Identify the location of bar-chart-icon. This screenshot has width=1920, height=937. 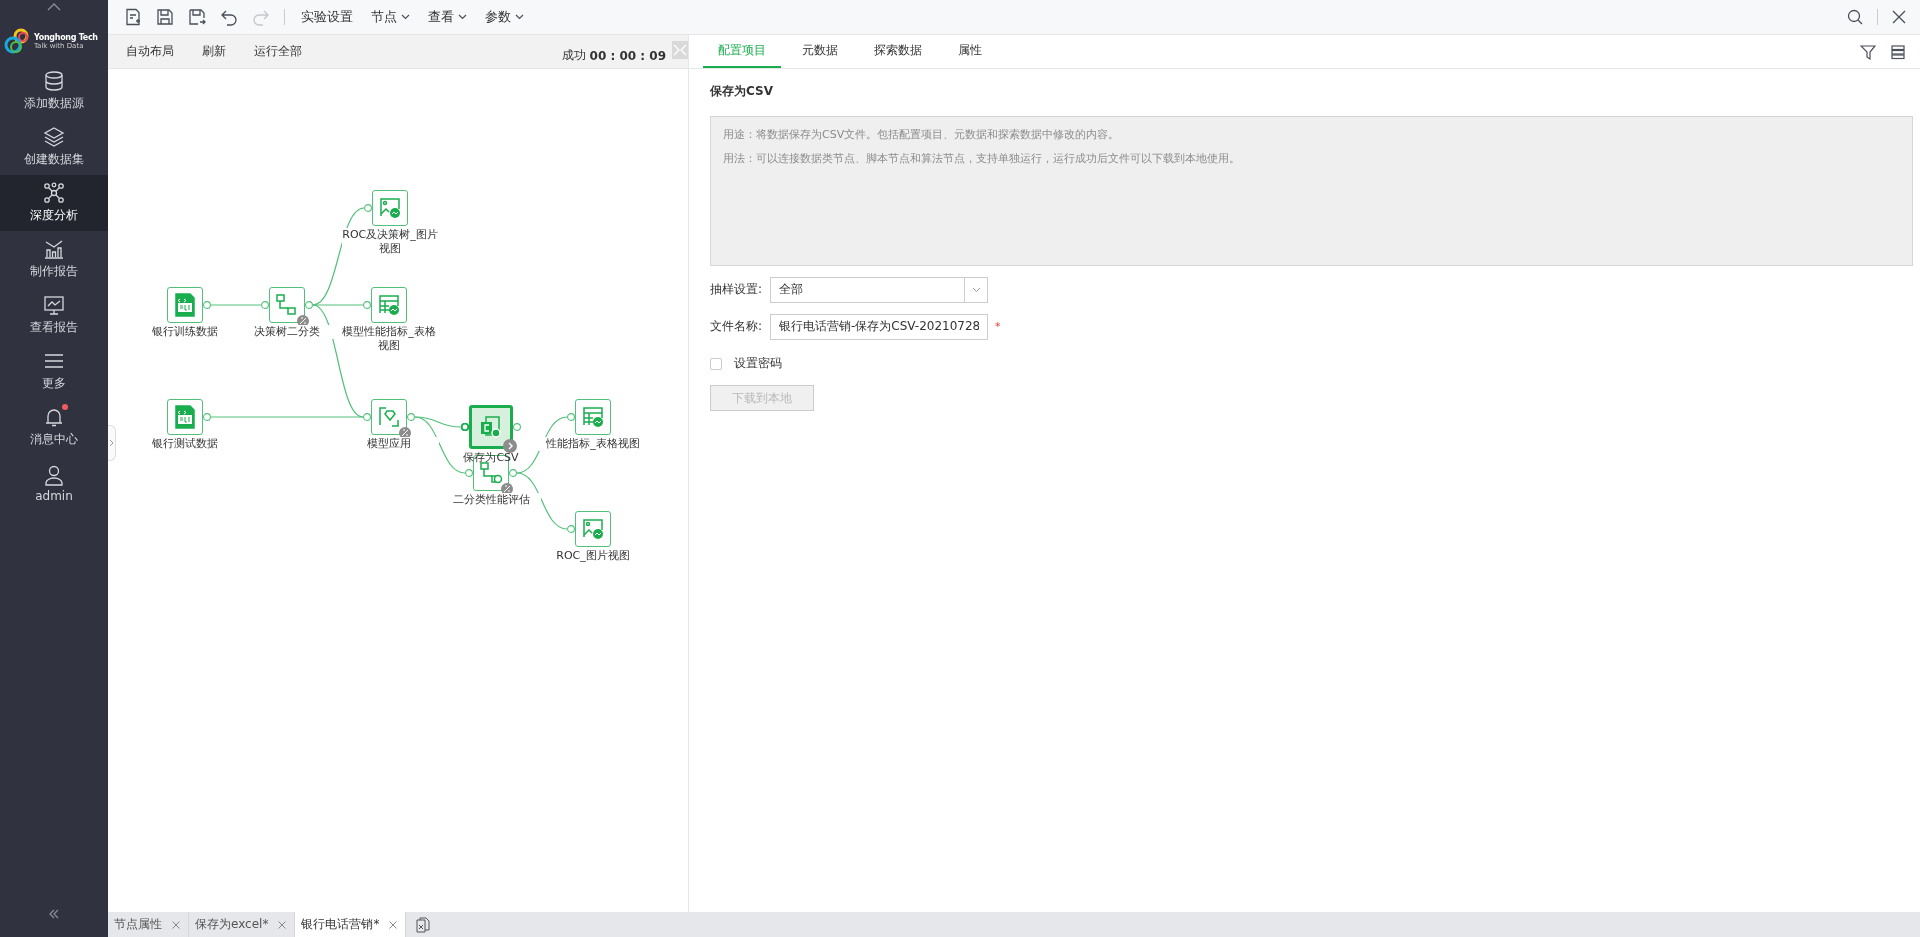
(54, 249).